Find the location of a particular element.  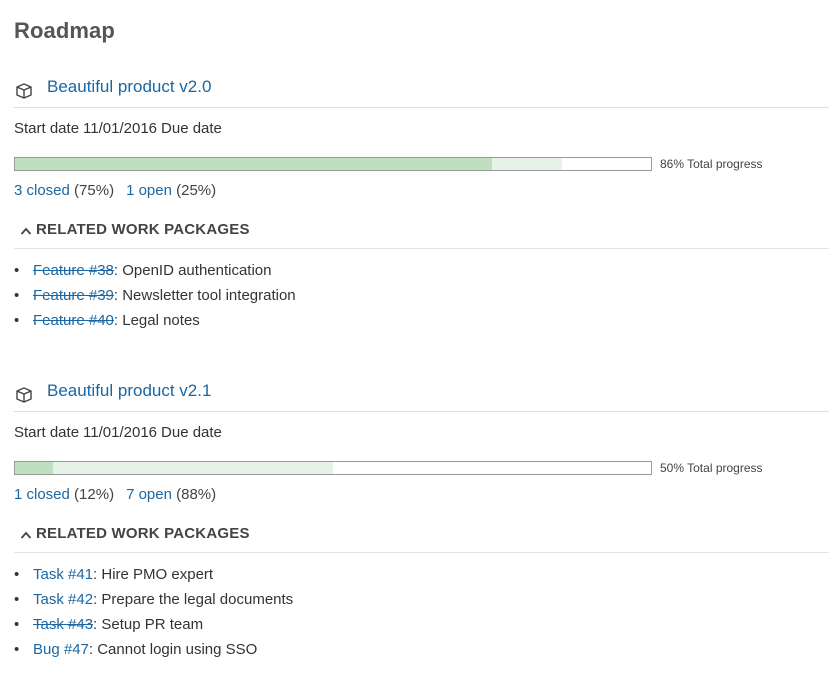

work-package-item: • Bug #47: Cannot login using SSO is located at coordinates (153, 653).